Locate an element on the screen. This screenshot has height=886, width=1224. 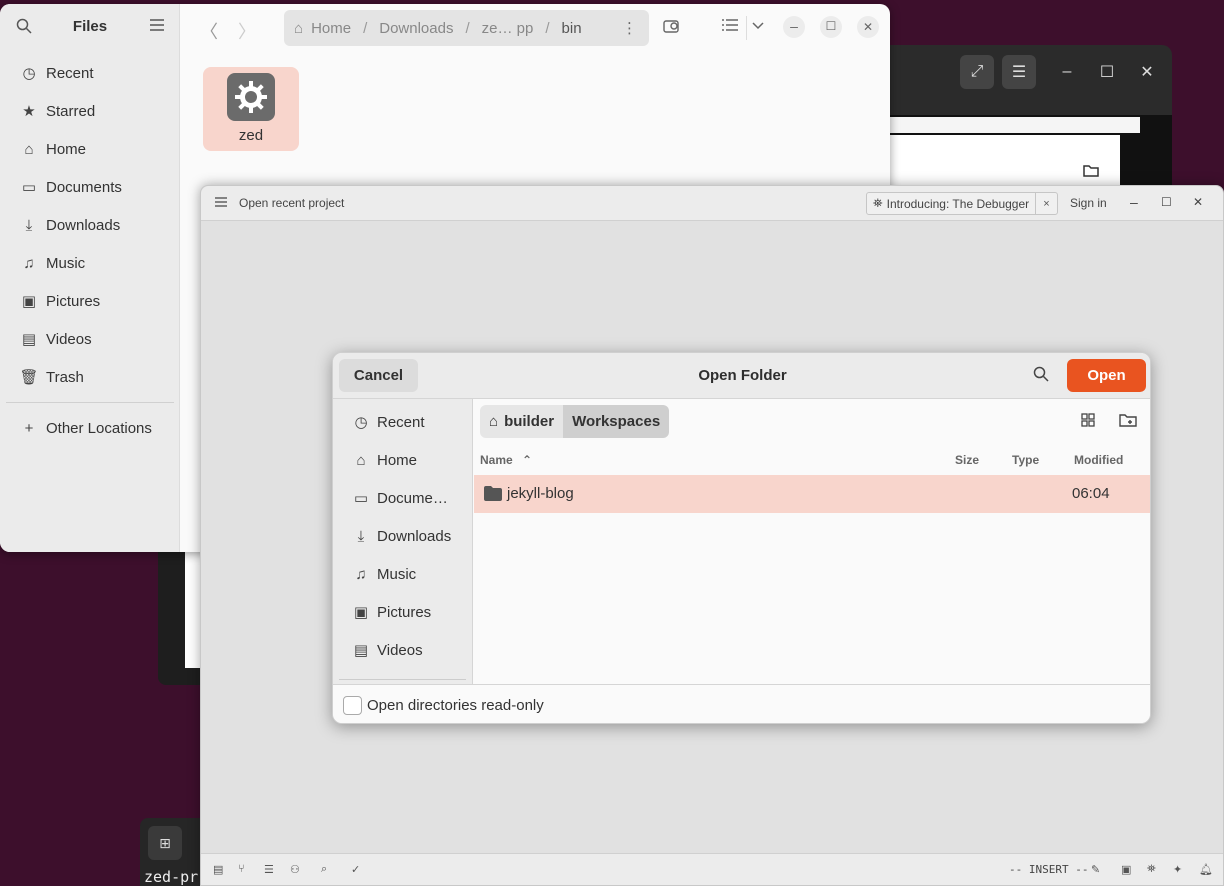
table-row: jekyll-blog 06:04 is located at coordinates (812, 494).